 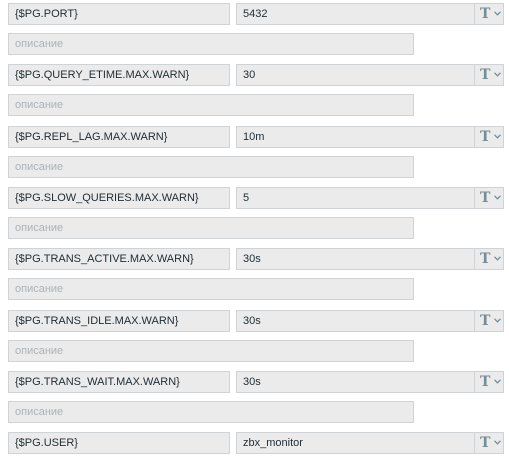 I want to click on macro-row: {$PG.SLOW_QUERIES.MAX.WARN} 5 T, so click(x=254, y=198).